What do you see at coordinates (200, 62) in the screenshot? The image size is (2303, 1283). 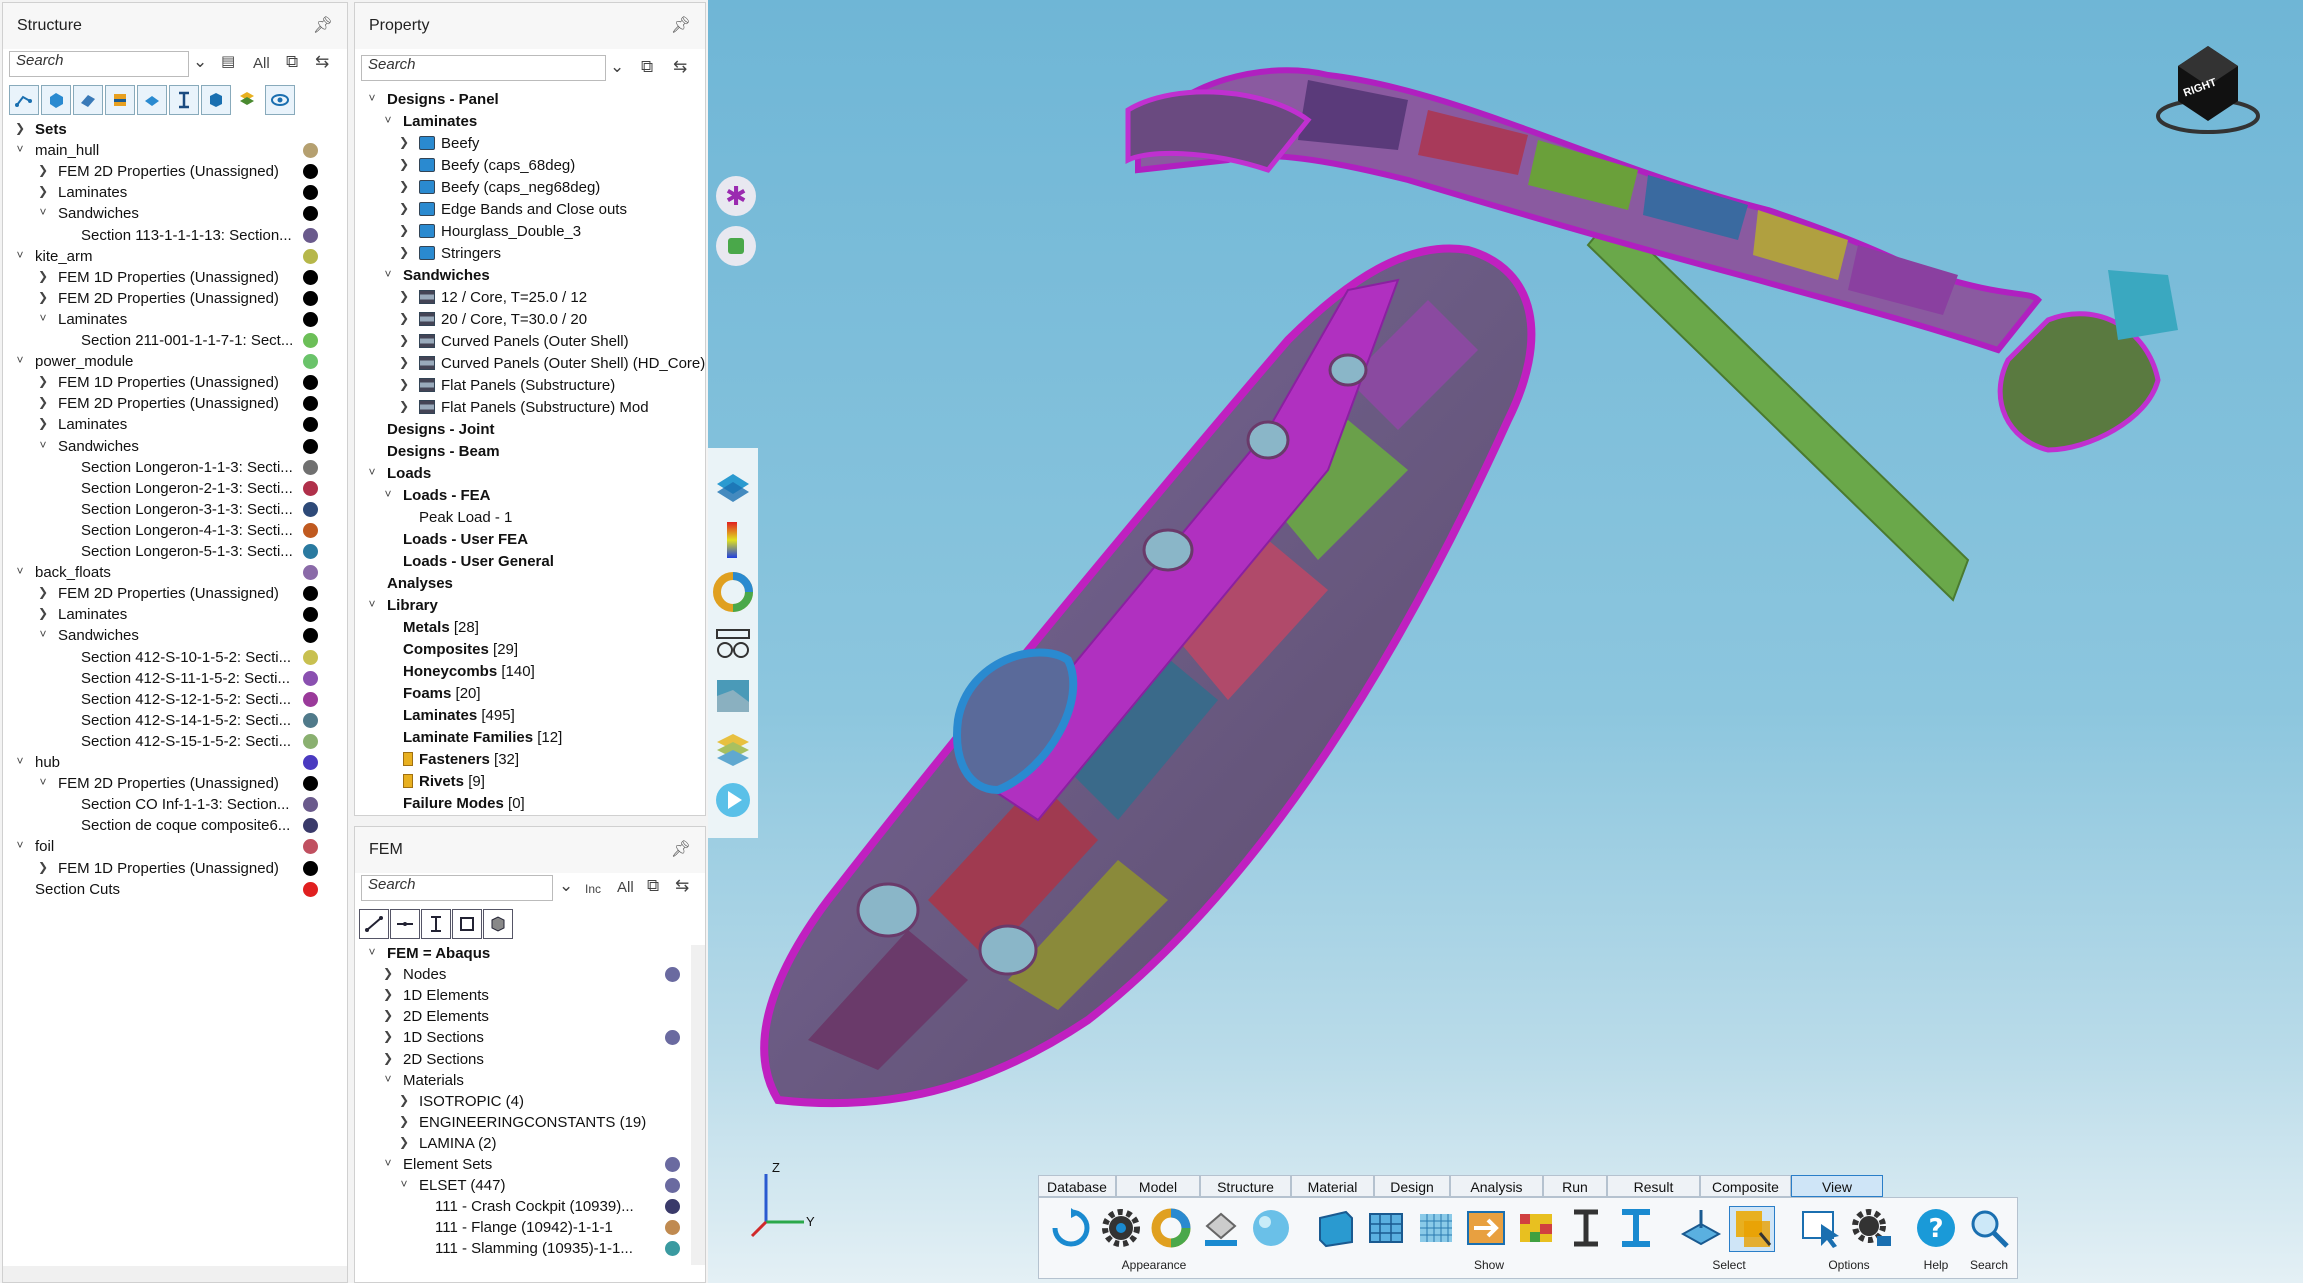 I see `chevron-down-icon: ⌄` at bounding box center [200, 62].